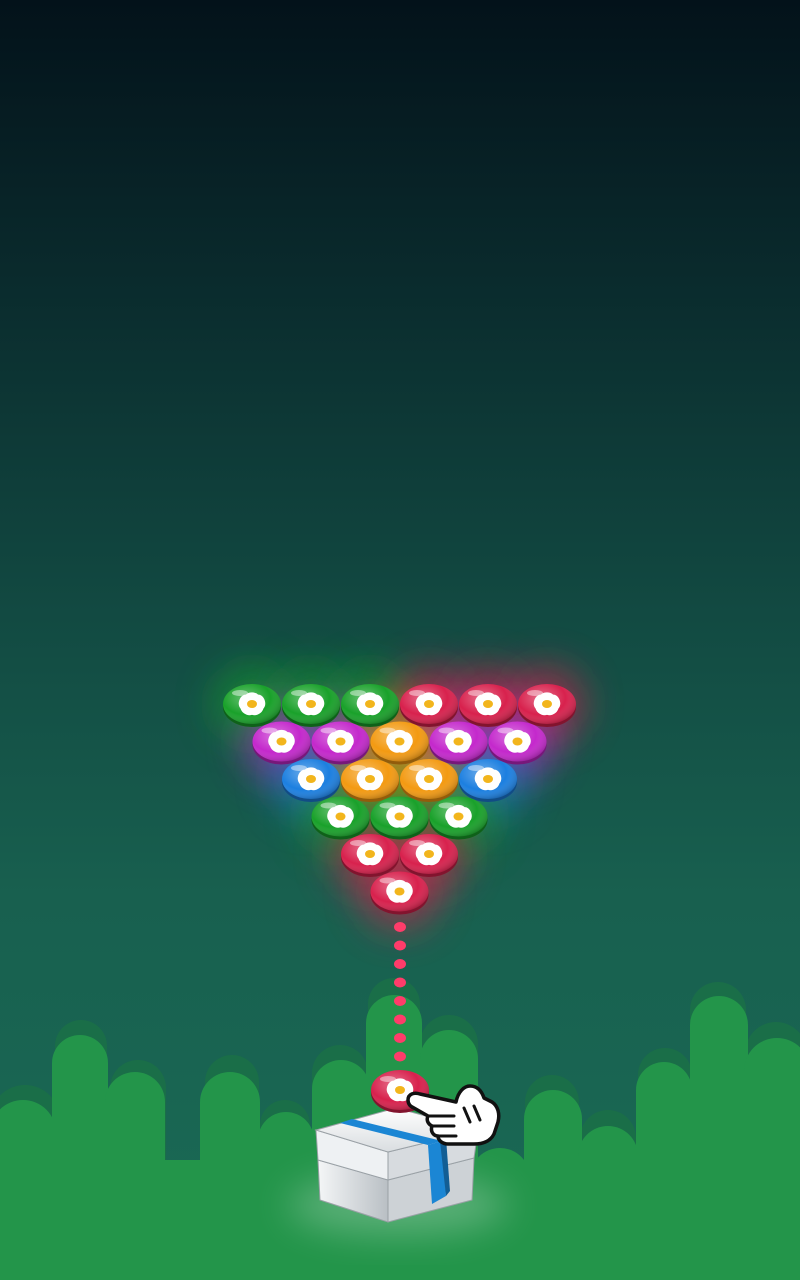 Image resolution: width=800 pixels, height=1280 pixels. Describe the element at coordinates (547, 705) in the screenshot. I see `bubble-r0-c5` at that location.